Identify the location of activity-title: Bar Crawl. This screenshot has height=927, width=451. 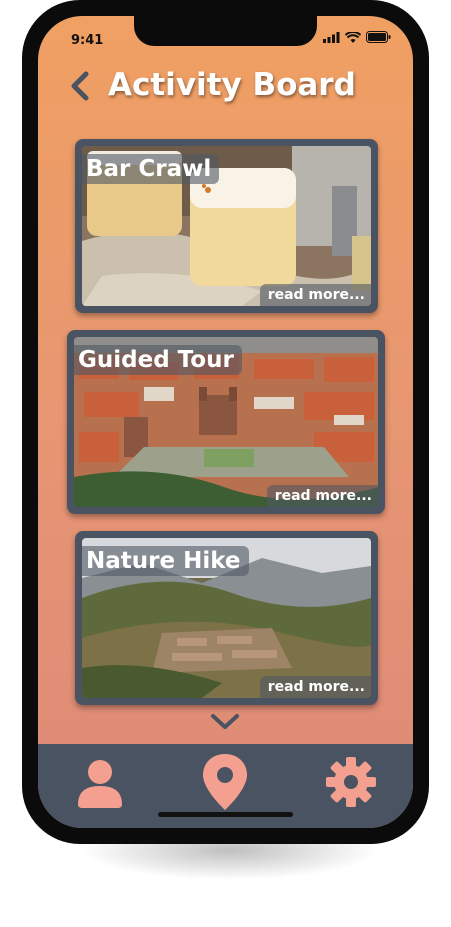
(151, 169).